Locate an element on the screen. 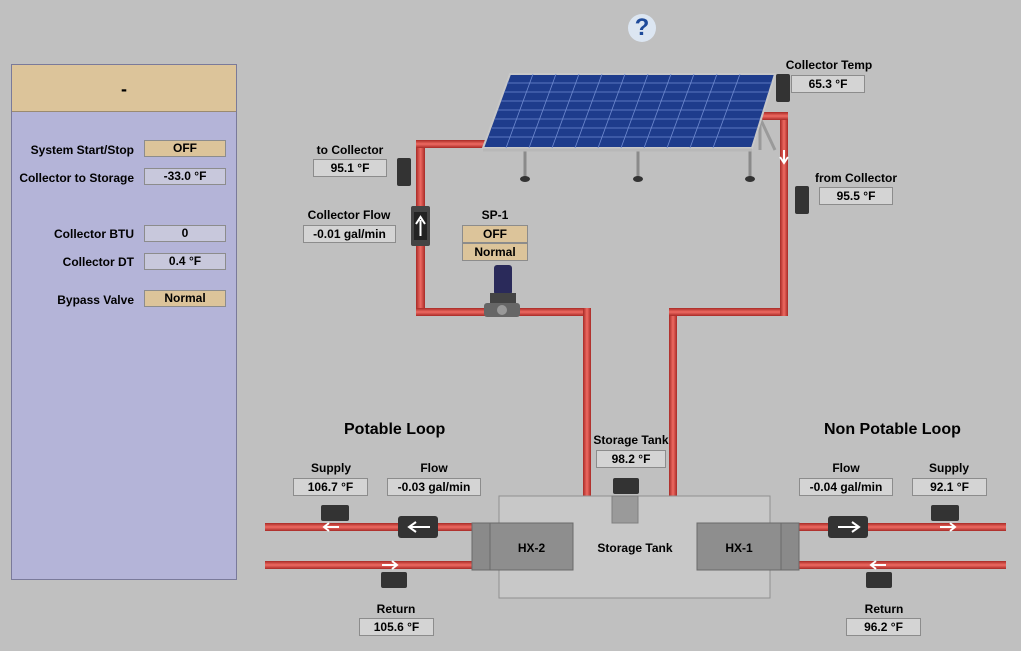 The height and width of the screenshot is (651, 1021). collector-temp-value: 65.3 °F is located at coordinates (828, 84).